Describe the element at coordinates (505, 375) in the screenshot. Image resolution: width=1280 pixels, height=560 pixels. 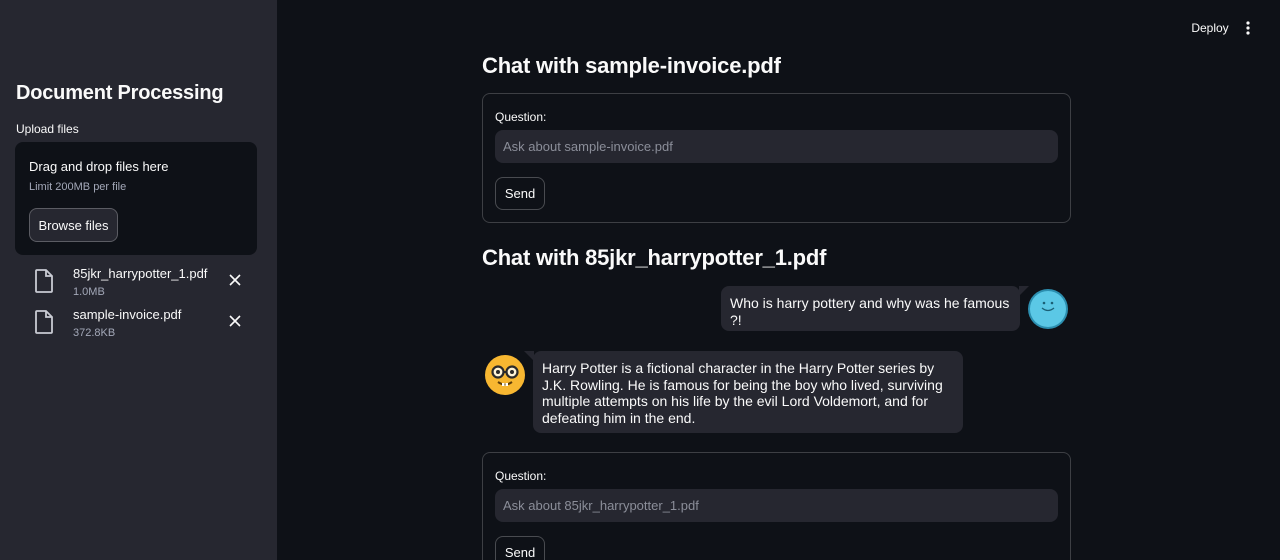
I see `nerd-face-avatar-icon` at that location.